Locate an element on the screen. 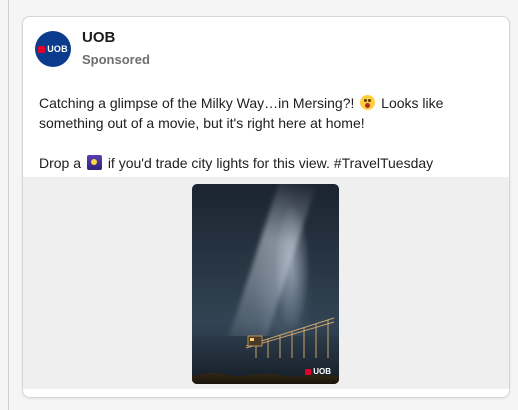 The image size is (518, 410). uob-watermark-icon is located at coordinates (308, 371).